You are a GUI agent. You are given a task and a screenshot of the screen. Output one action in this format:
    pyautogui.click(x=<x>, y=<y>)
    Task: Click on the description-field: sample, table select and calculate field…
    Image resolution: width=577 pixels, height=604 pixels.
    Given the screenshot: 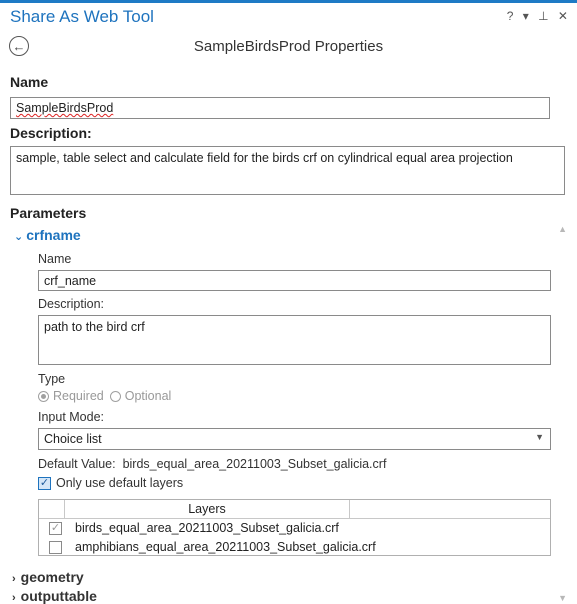 What is the action you would take?
    pyautogui.click(x=287, y=170)
    